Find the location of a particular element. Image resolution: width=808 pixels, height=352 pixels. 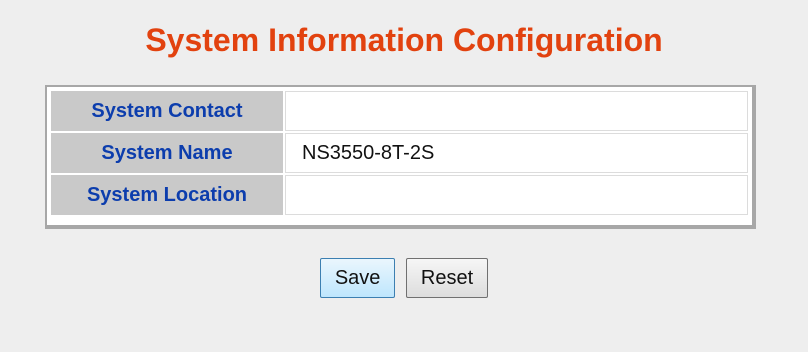

table-row-system-name: System Name is located at coordinates (399, 153).